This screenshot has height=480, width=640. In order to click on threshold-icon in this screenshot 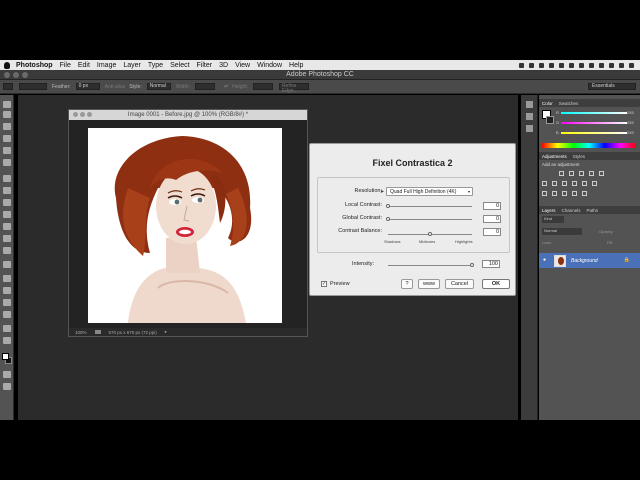, I will do `click(564, 193)`.